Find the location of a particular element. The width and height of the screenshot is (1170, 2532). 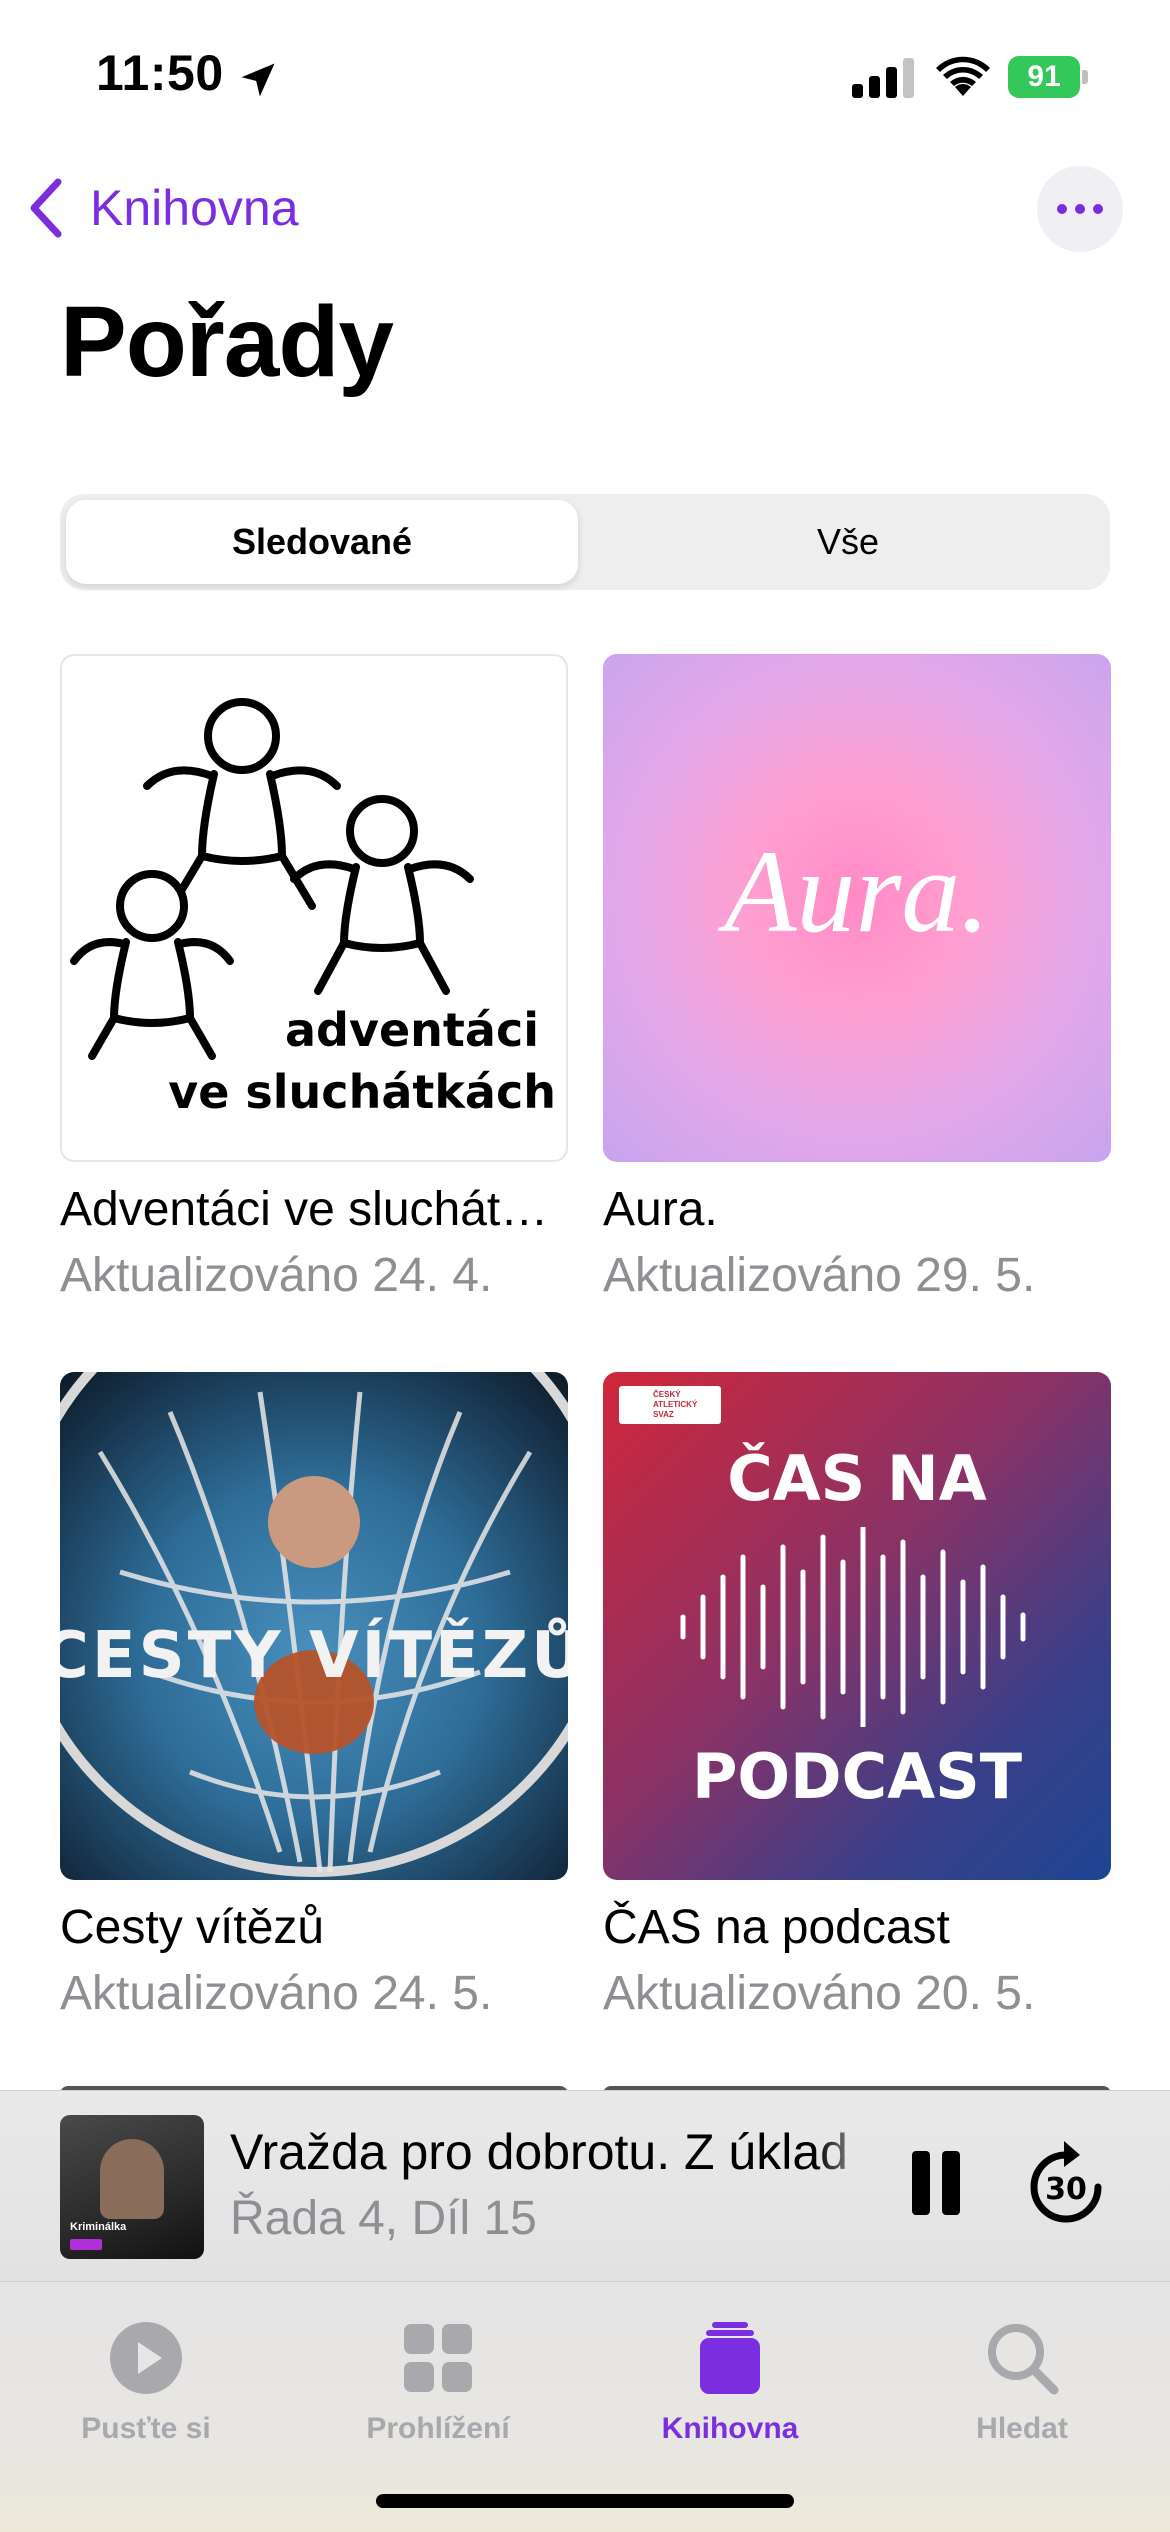

battery-percent: 91 is located at coordinates (1044, 76).